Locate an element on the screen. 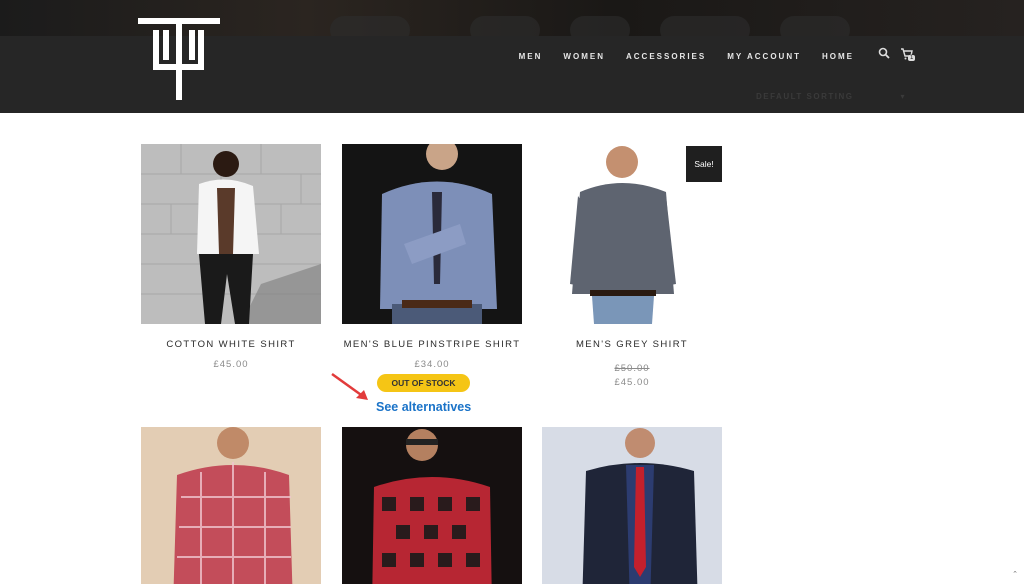 This screenshot has height=584, width=1024. product-title: COTTON WHITE SHIRT is located at coordinates (231, 344).